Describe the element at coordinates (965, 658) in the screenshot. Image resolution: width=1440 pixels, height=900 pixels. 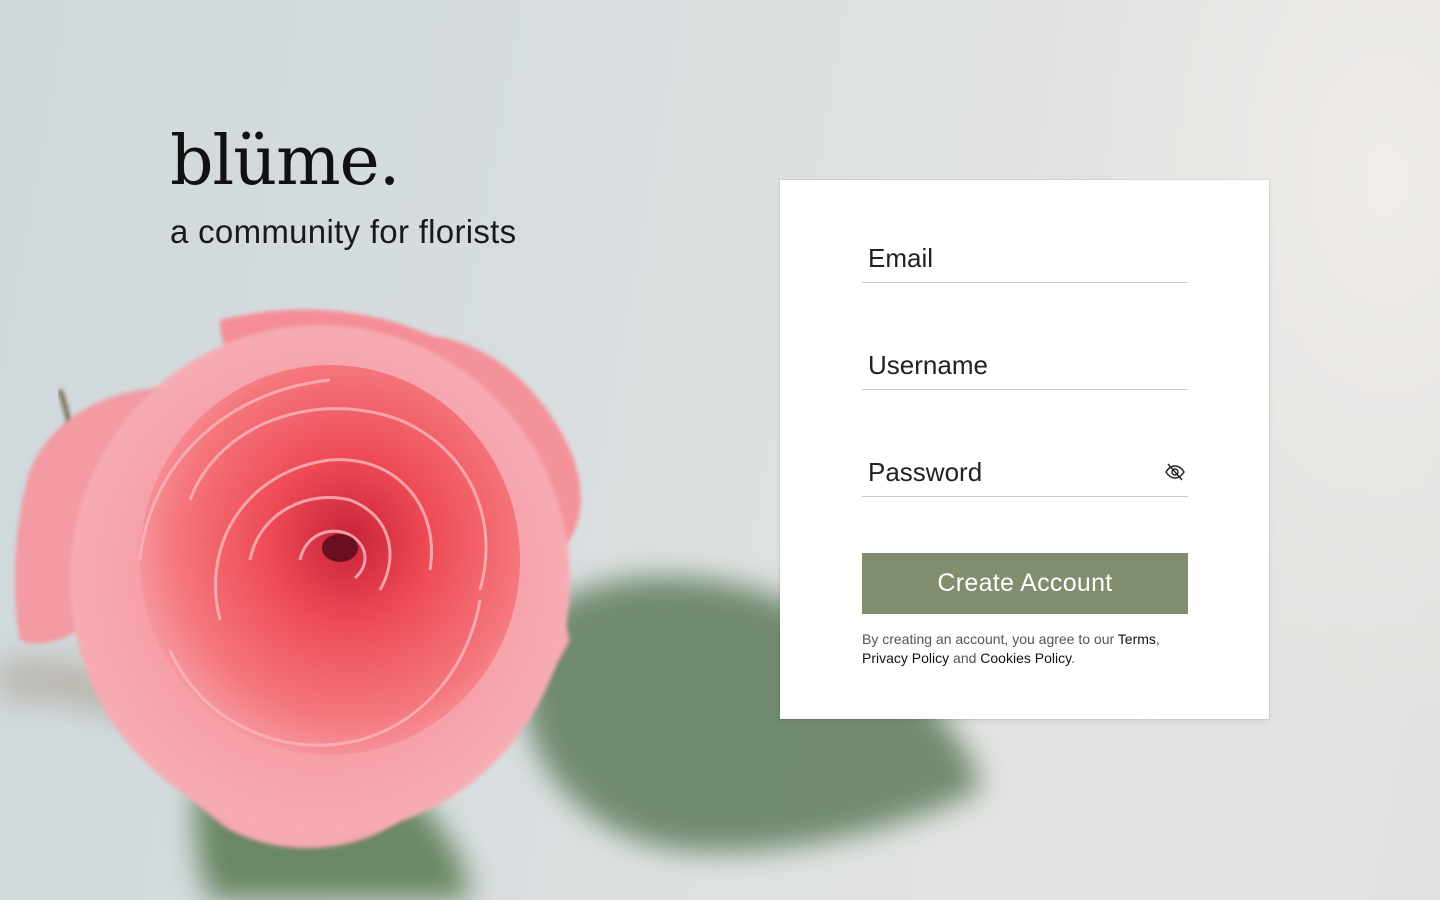
I see `legal-and: and` at that location.